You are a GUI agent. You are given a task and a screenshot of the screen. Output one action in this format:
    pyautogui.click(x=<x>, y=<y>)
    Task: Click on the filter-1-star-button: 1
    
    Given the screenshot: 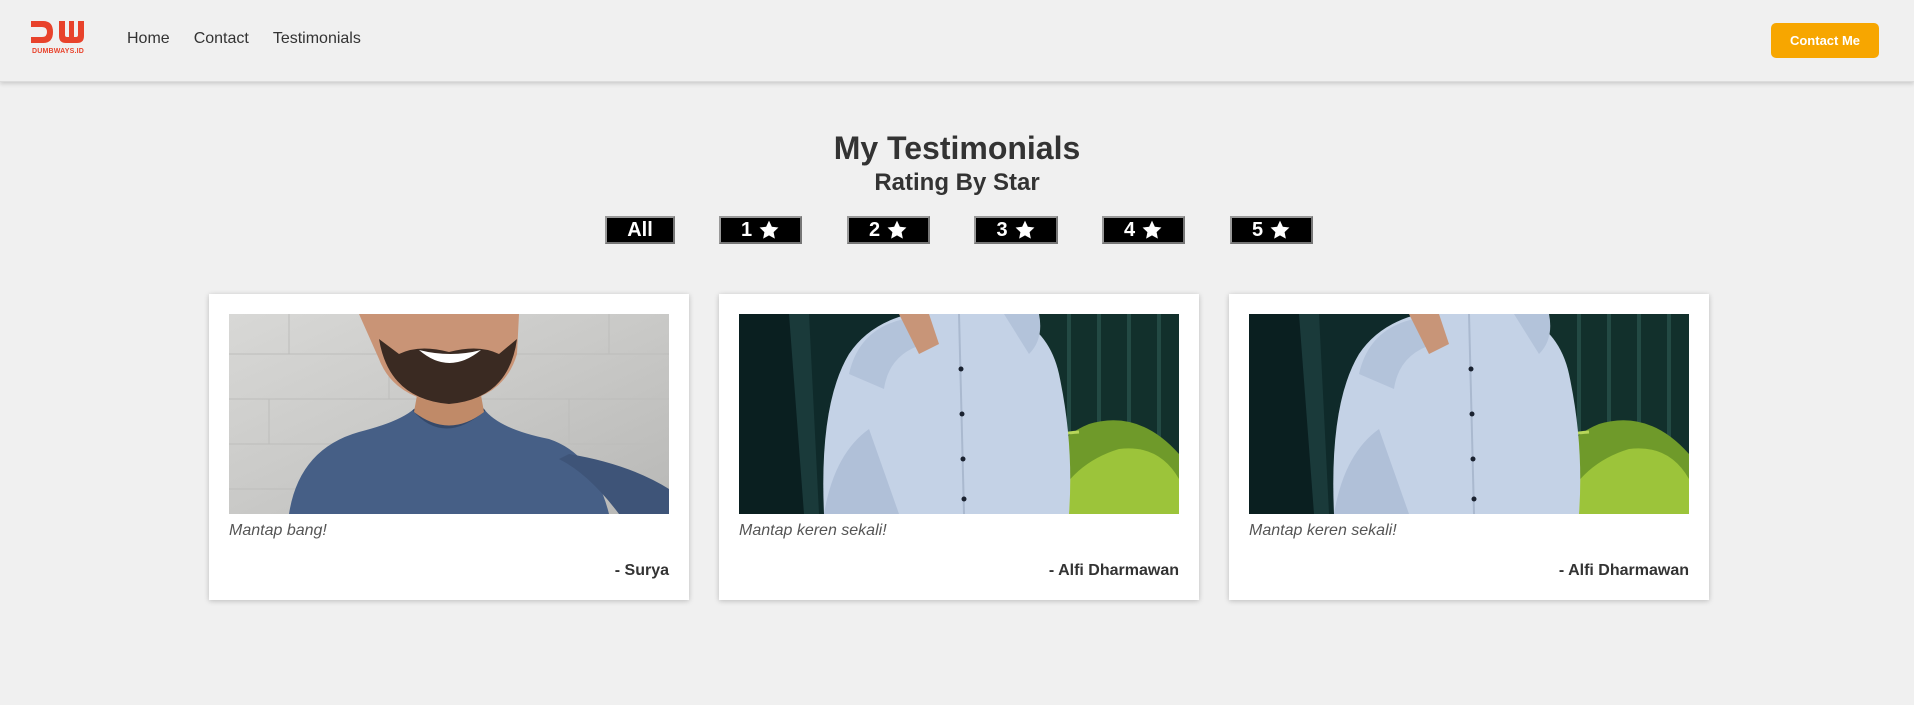 What is the action you would take?
    pyautogui.click(x=760, y=230)
    